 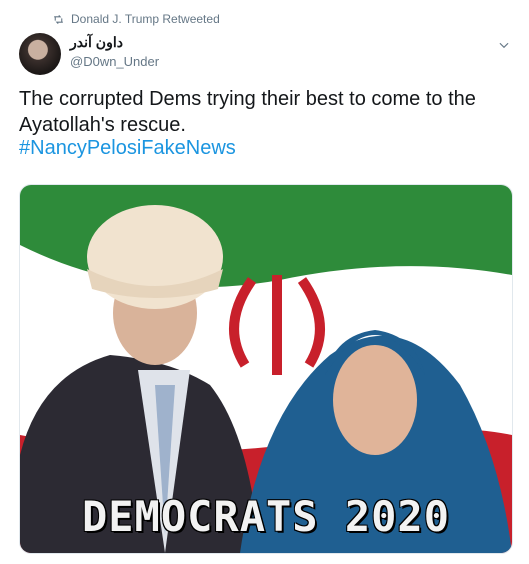 I want to click on retweet-label: Donald J. Trump Retweeted, so click(x=145, y=19).